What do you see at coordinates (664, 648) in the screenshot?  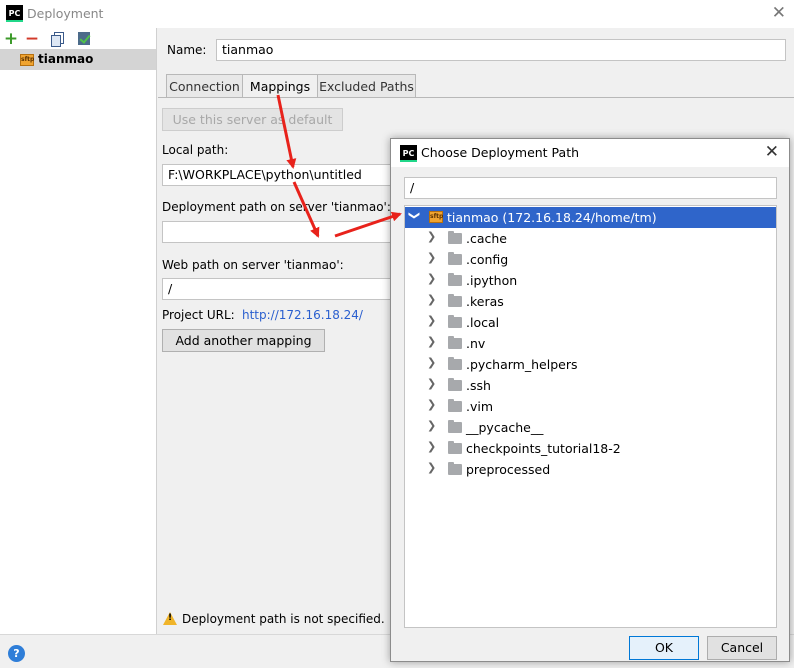 I see `ok-button: OK` at bounding box center [664, 648].